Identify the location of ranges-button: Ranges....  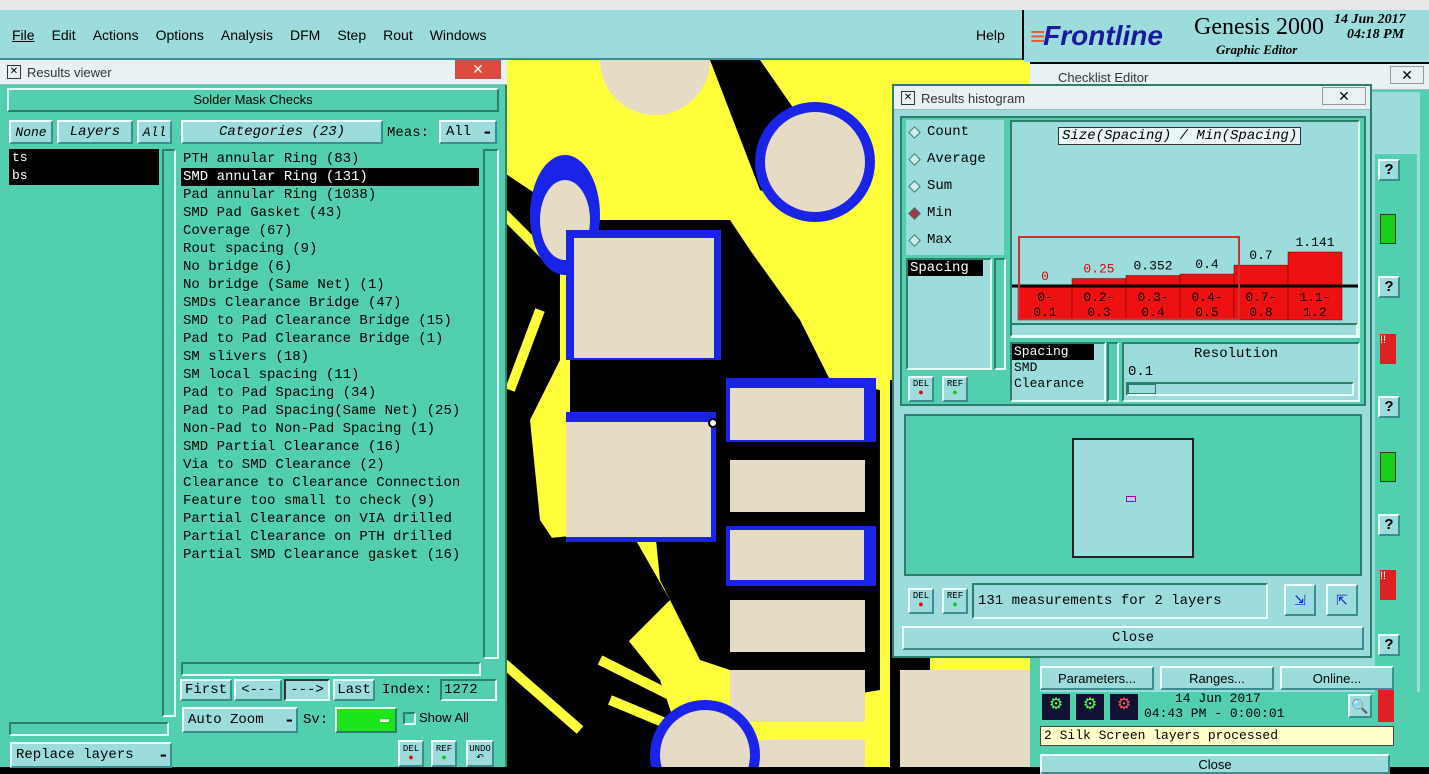
(1217, 678).